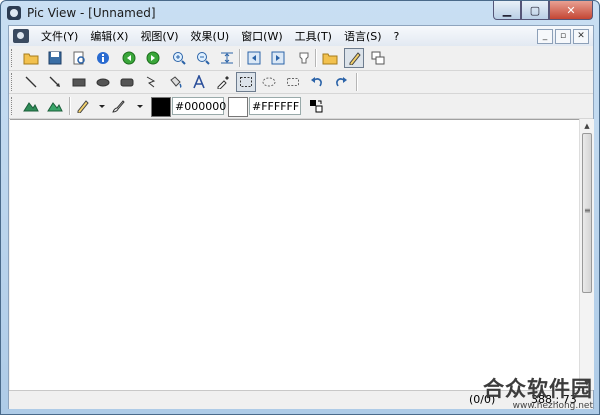 The height and width of the screenshot is (415, 600). Describe the element at coordinates (151, 82) in the screenshot. I see `polygon-tool-icon` at that location.